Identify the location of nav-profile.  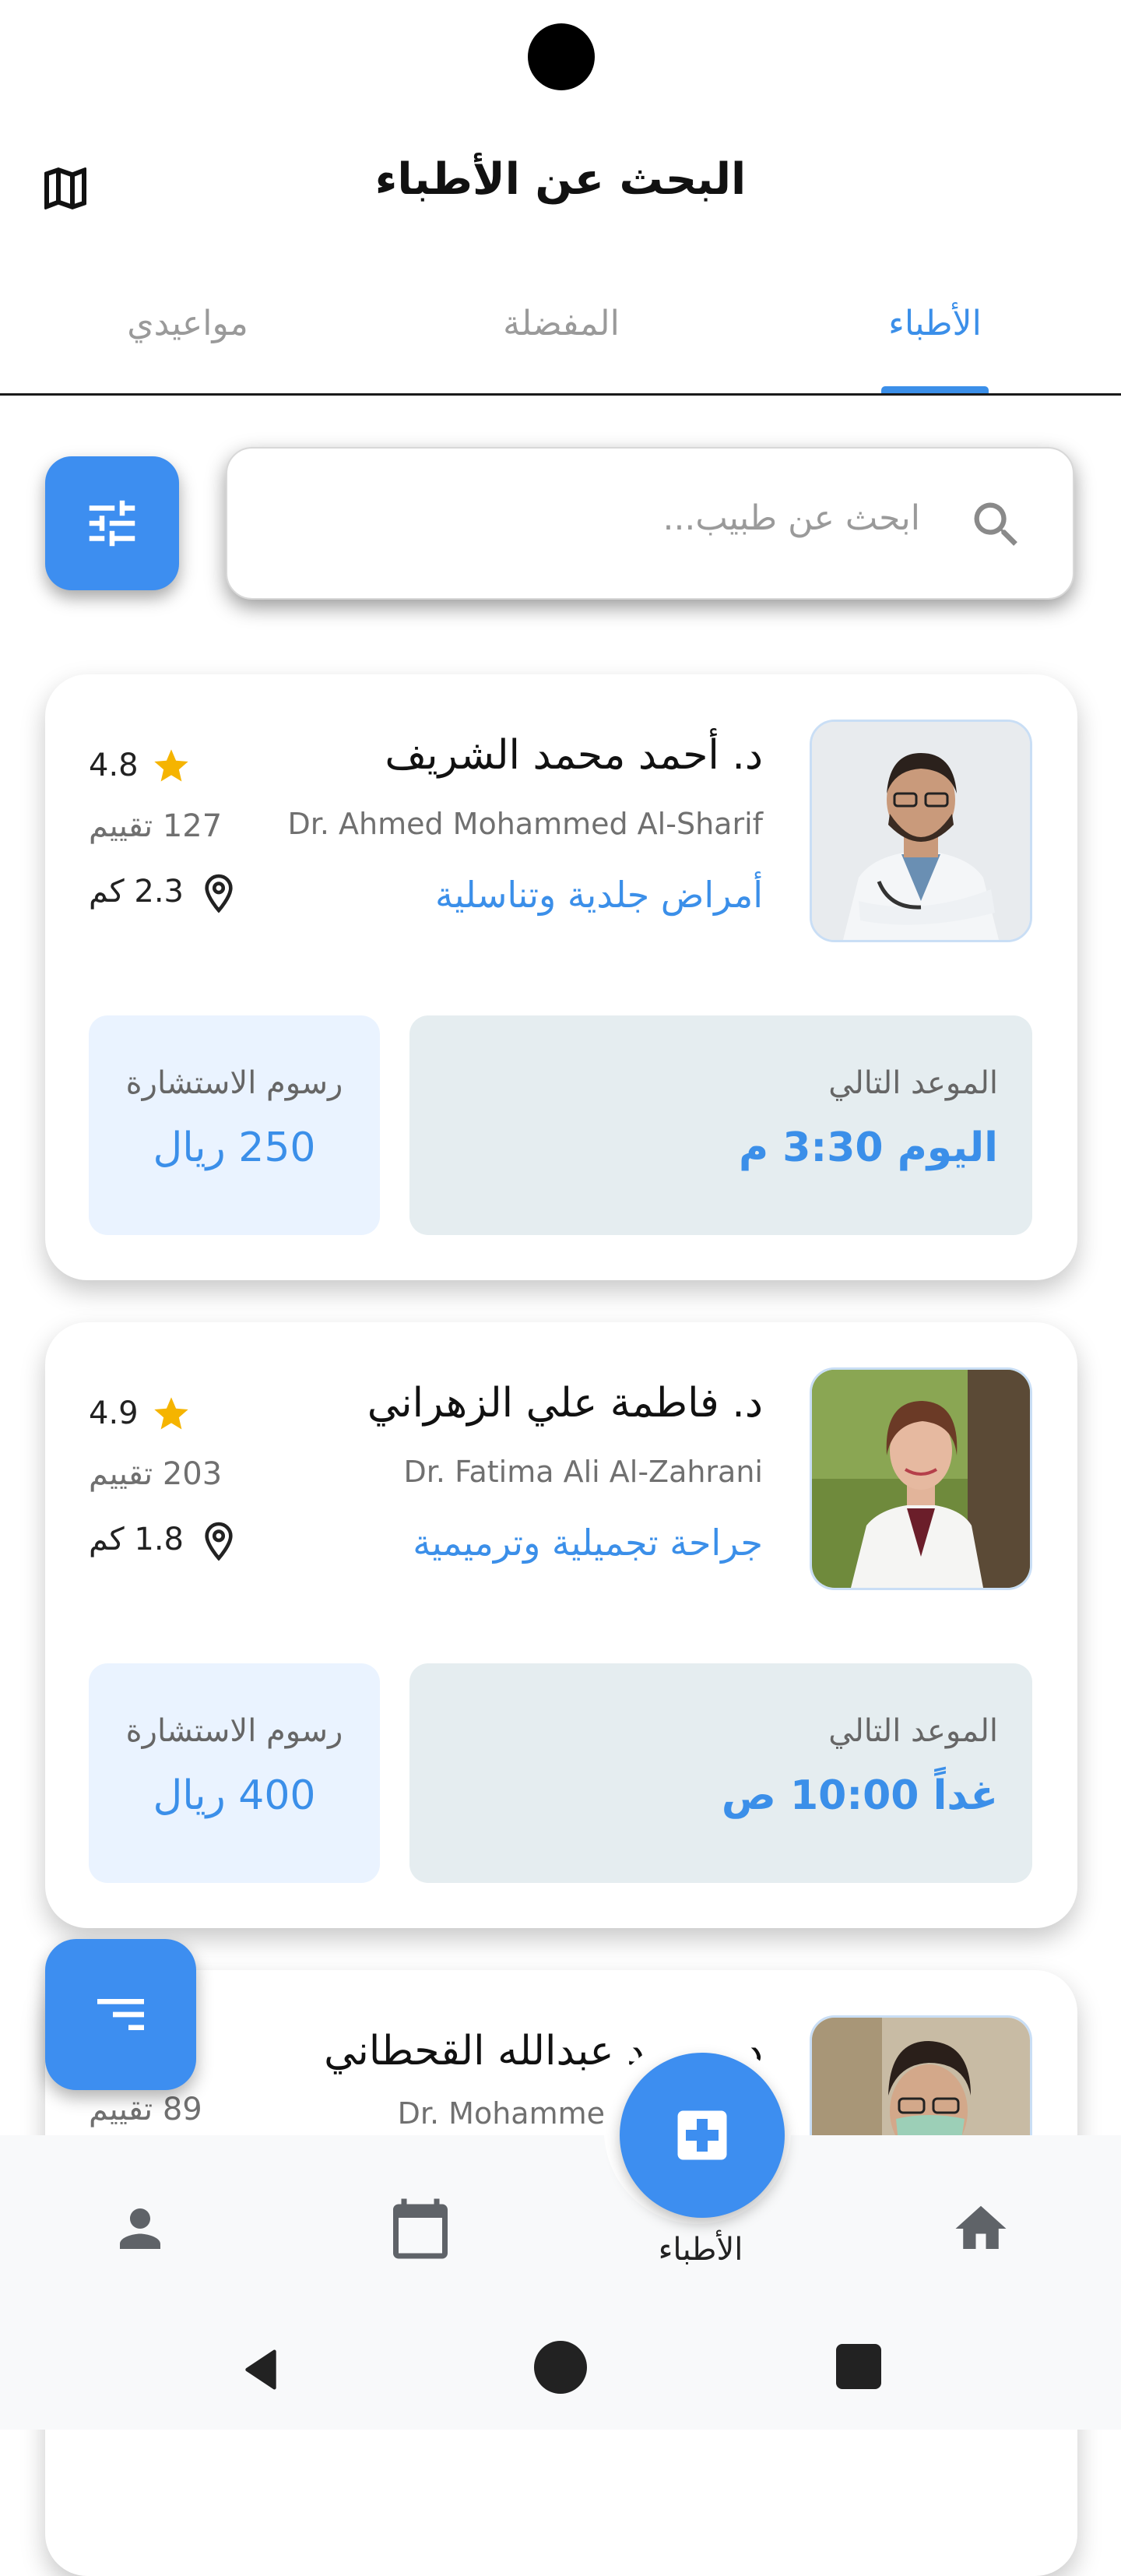
(140, 2229).